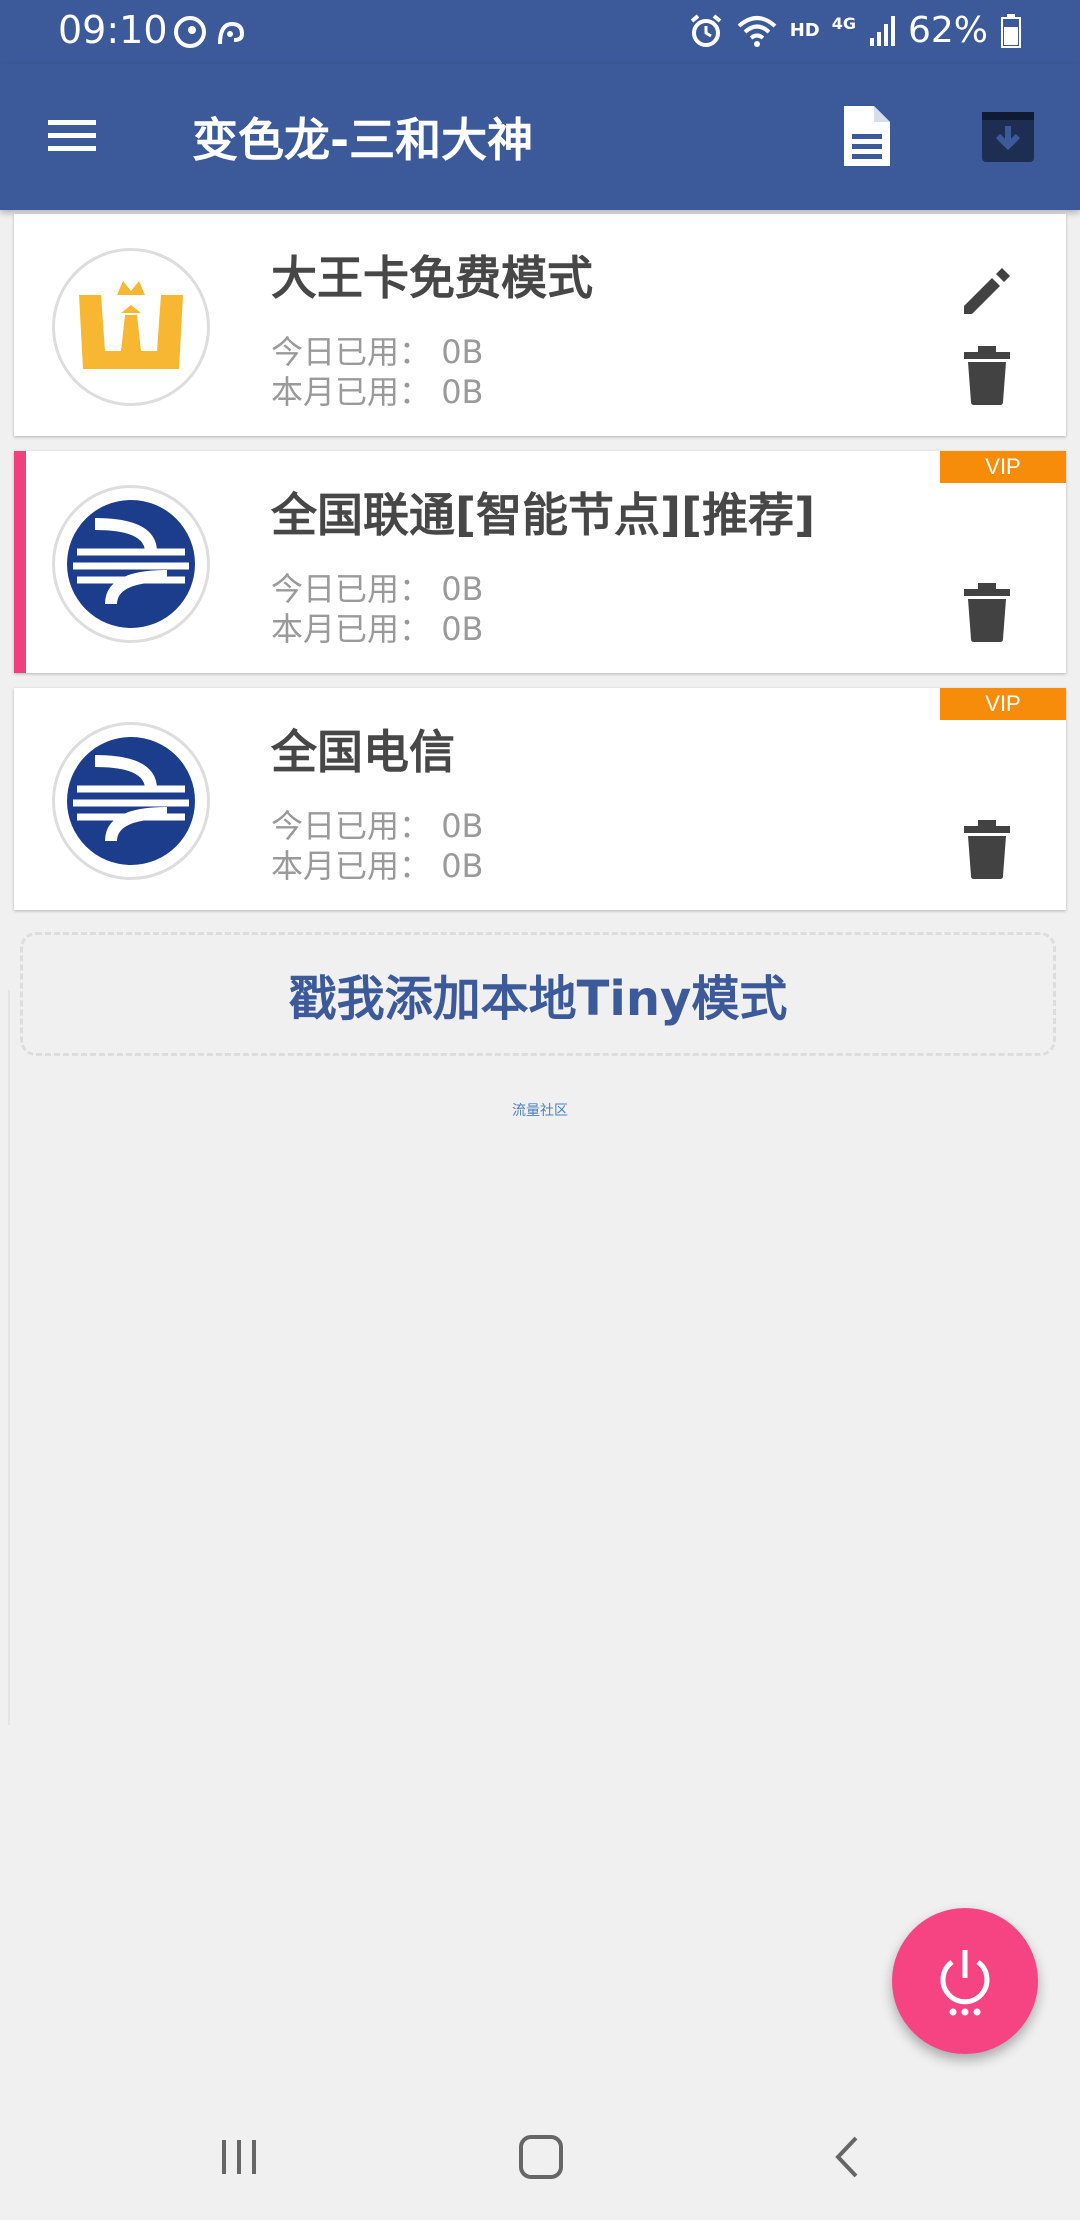  Describe the element at coordinates (540, 137) in the screenshot. I see `app-bar: 变色龙-三和大神` at that location.